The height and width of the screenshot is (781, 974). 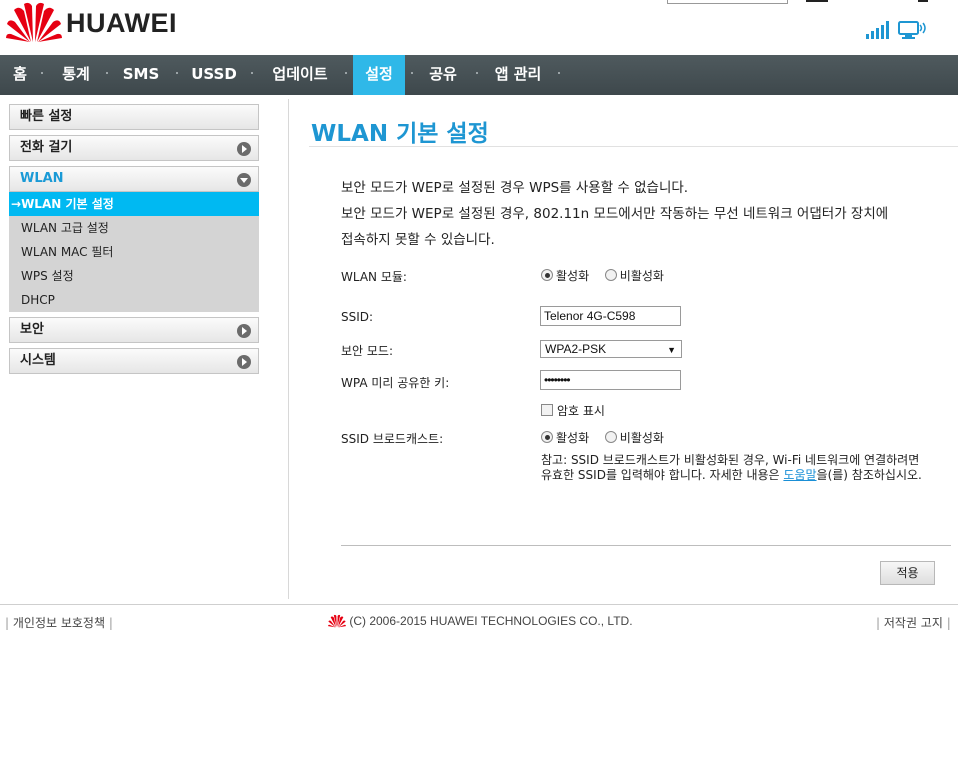 What do you see at coordinates (912, 30) in the screenshot?
I see `monitor-connection-icon` at bounding box center [912, 30].